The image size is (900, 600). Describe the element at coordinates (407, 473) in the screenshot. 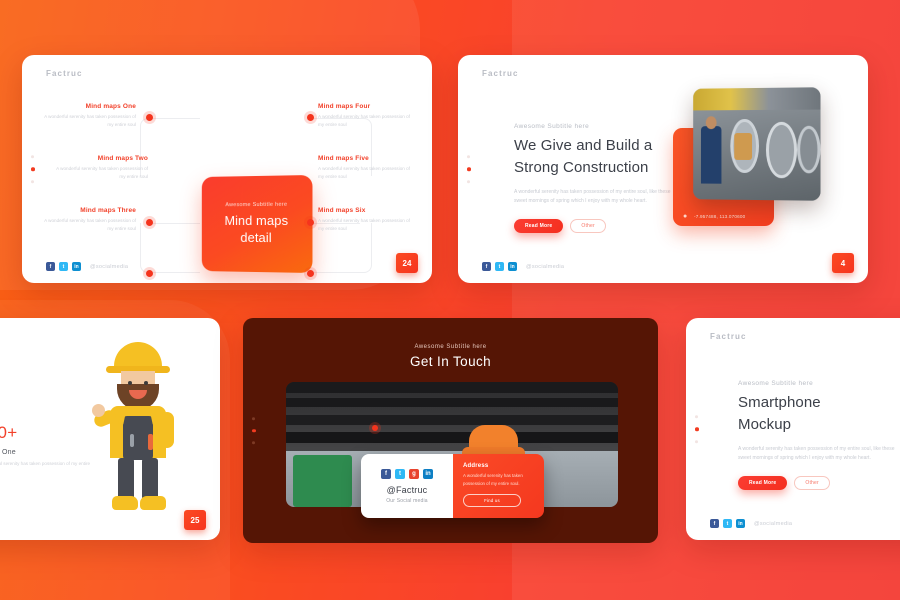

I see `contact-social-icons: f t g in` at that location.